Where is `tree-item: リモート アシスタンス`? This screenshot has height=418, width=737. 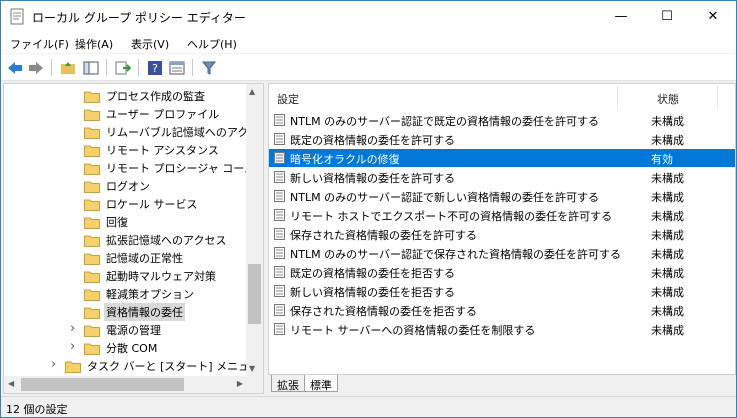 tree-item: リモート アシスタンス is located at coordinates (152, 150).